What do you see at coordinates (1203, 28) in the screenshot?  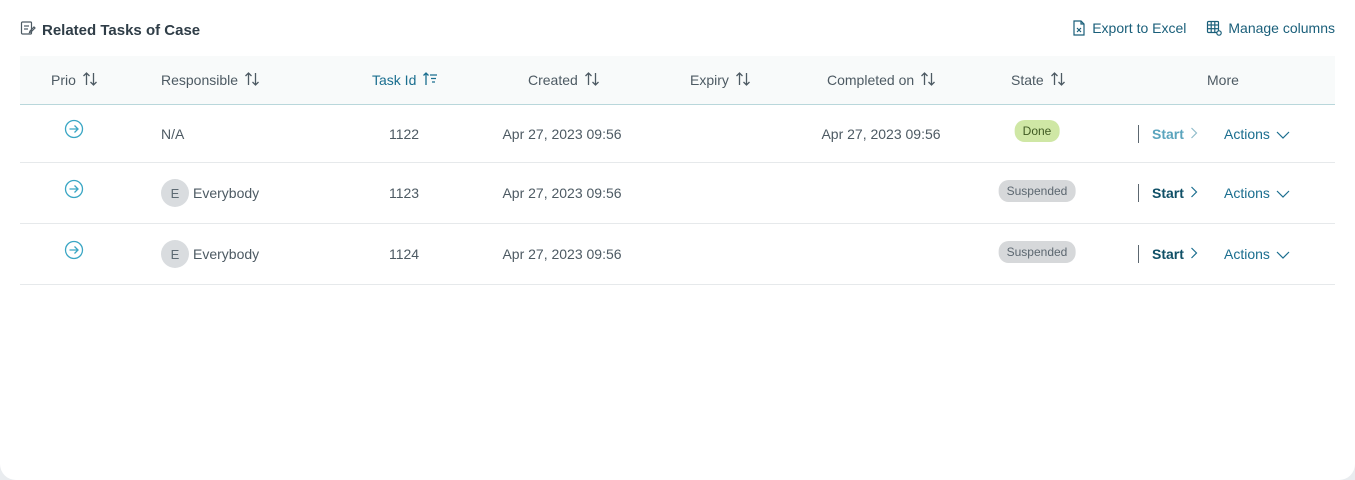 I see `toolbar: Export to Excel Manage columns` at bounding box center [1203, 28].